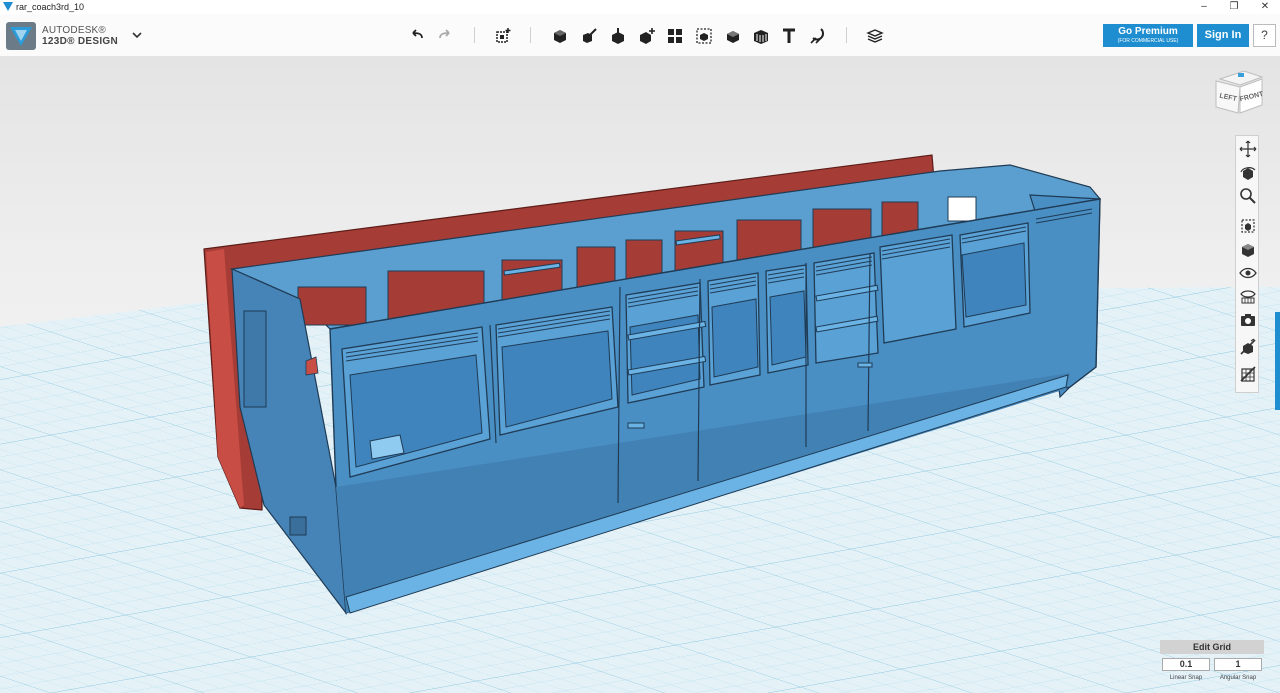  Describe the element at coordinates (704, 36) in the screenshot. I see `group-icon` at that location.